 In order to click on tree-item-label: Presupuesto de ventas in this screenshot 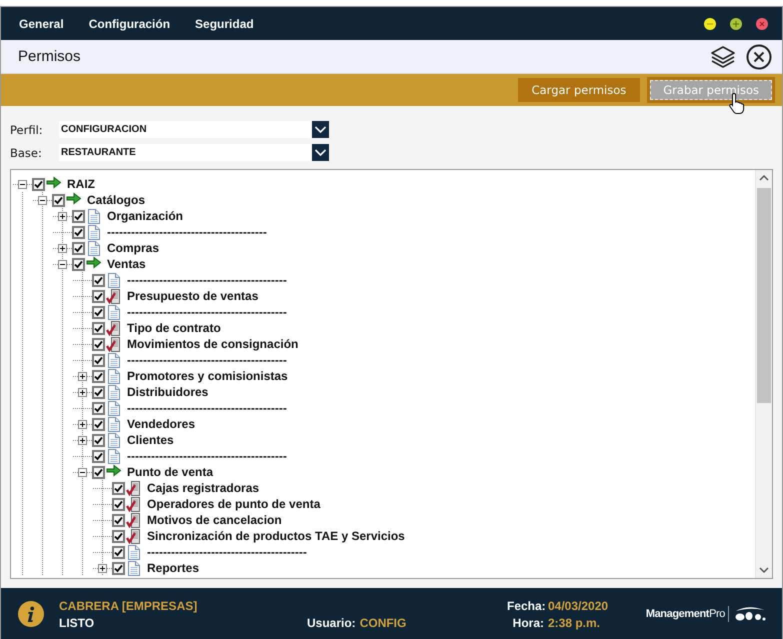, I will do `click(192, 296)`.